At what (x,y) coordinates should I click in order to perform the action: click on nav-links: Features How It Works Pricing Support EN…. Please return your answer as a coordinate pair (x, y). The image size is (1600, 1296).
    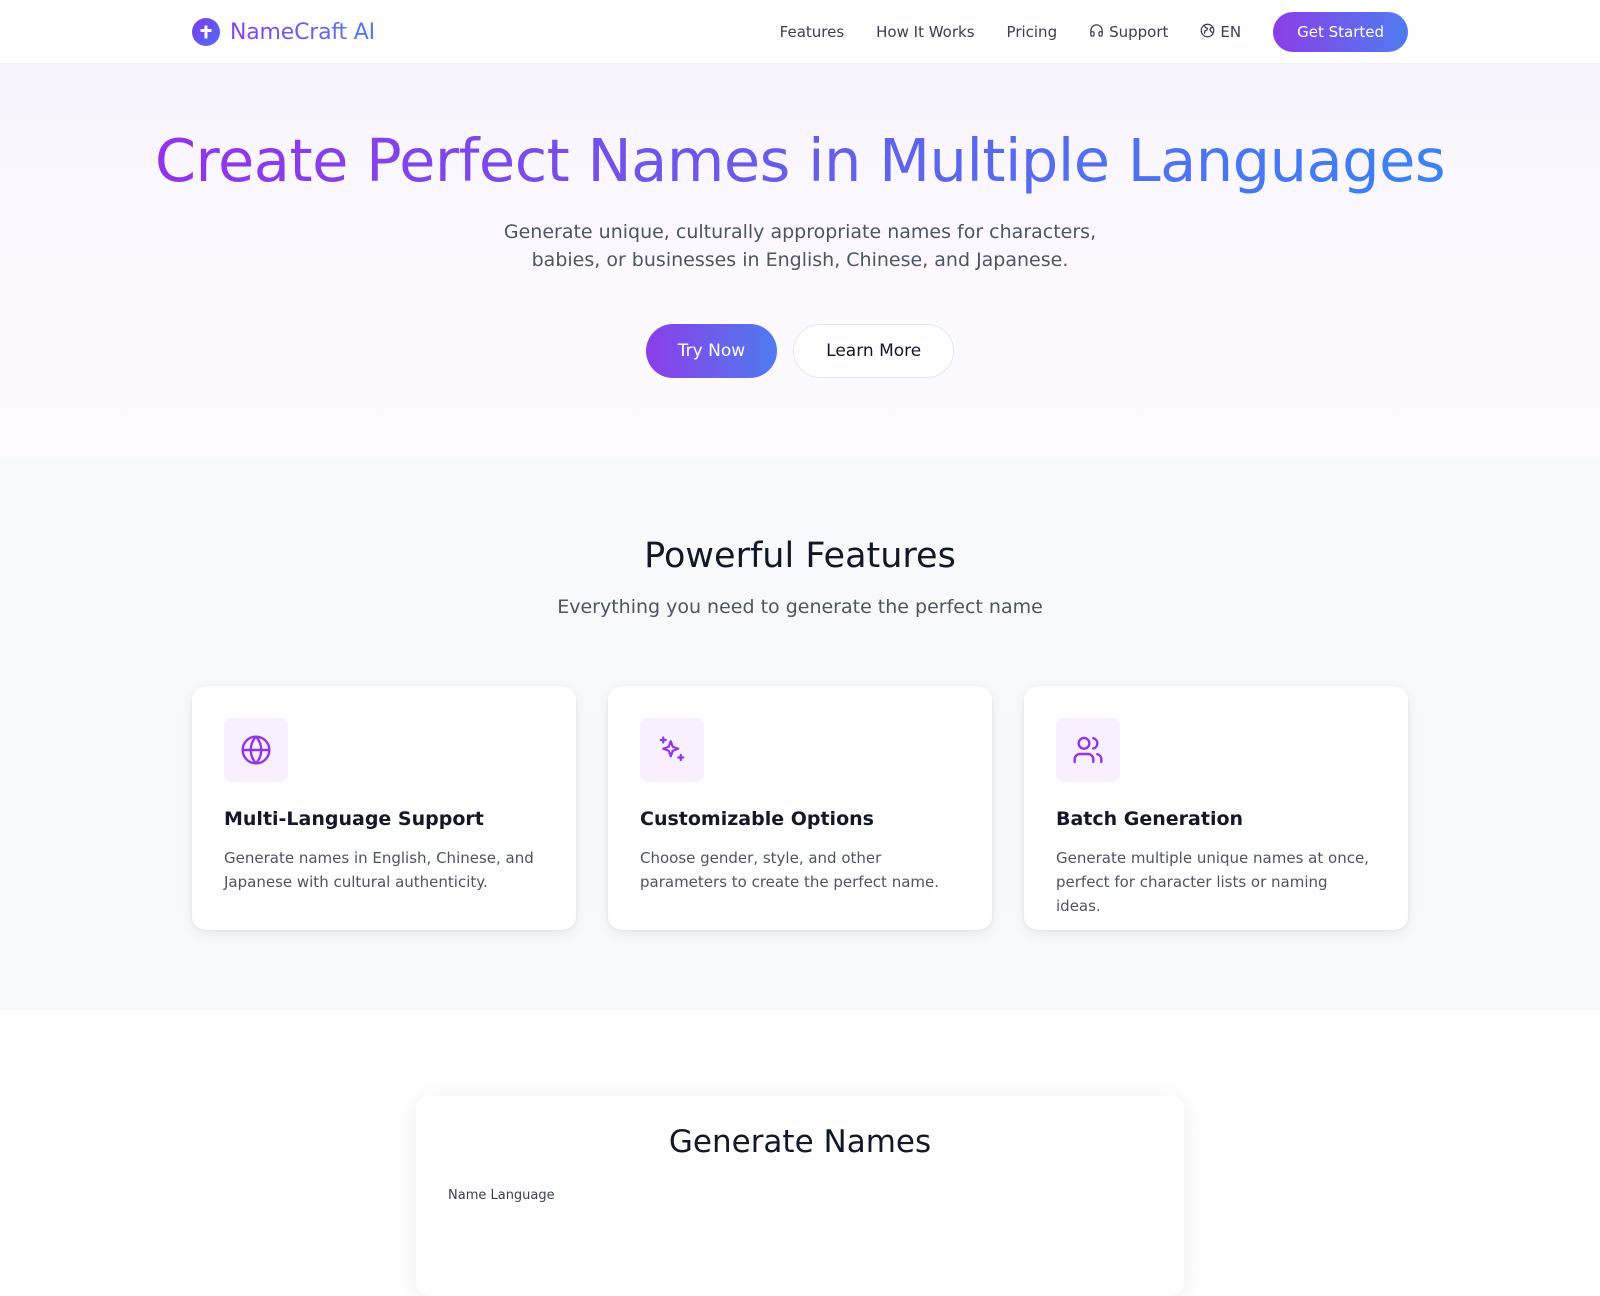
    Looking at the image, I should click on (1094, 32).